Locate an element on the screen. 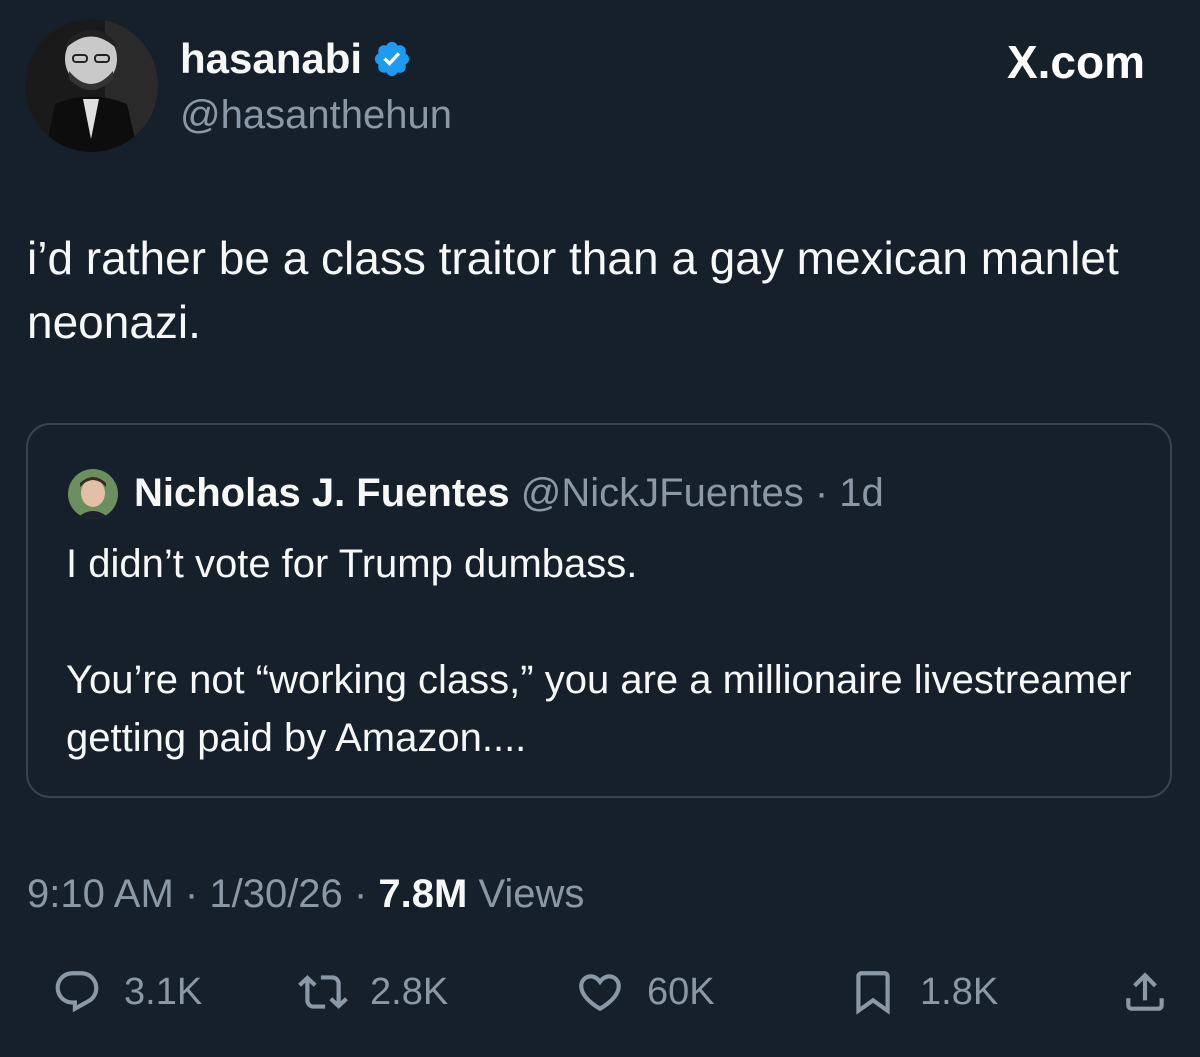 The image size is (1200, 1057). repost-count: 2.8K is located at coordinates (409, 991).